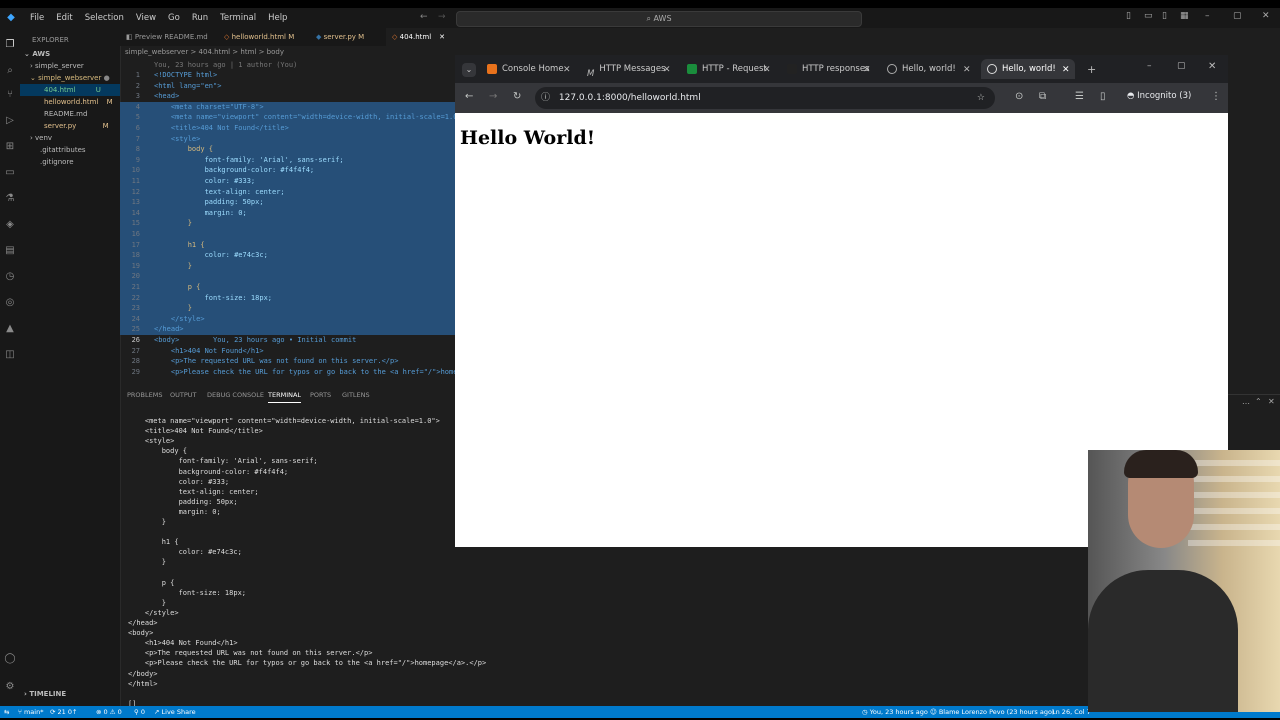 The image size is (1280, 720). I want to click on tab-ports: PORTS, so click(320, 395).